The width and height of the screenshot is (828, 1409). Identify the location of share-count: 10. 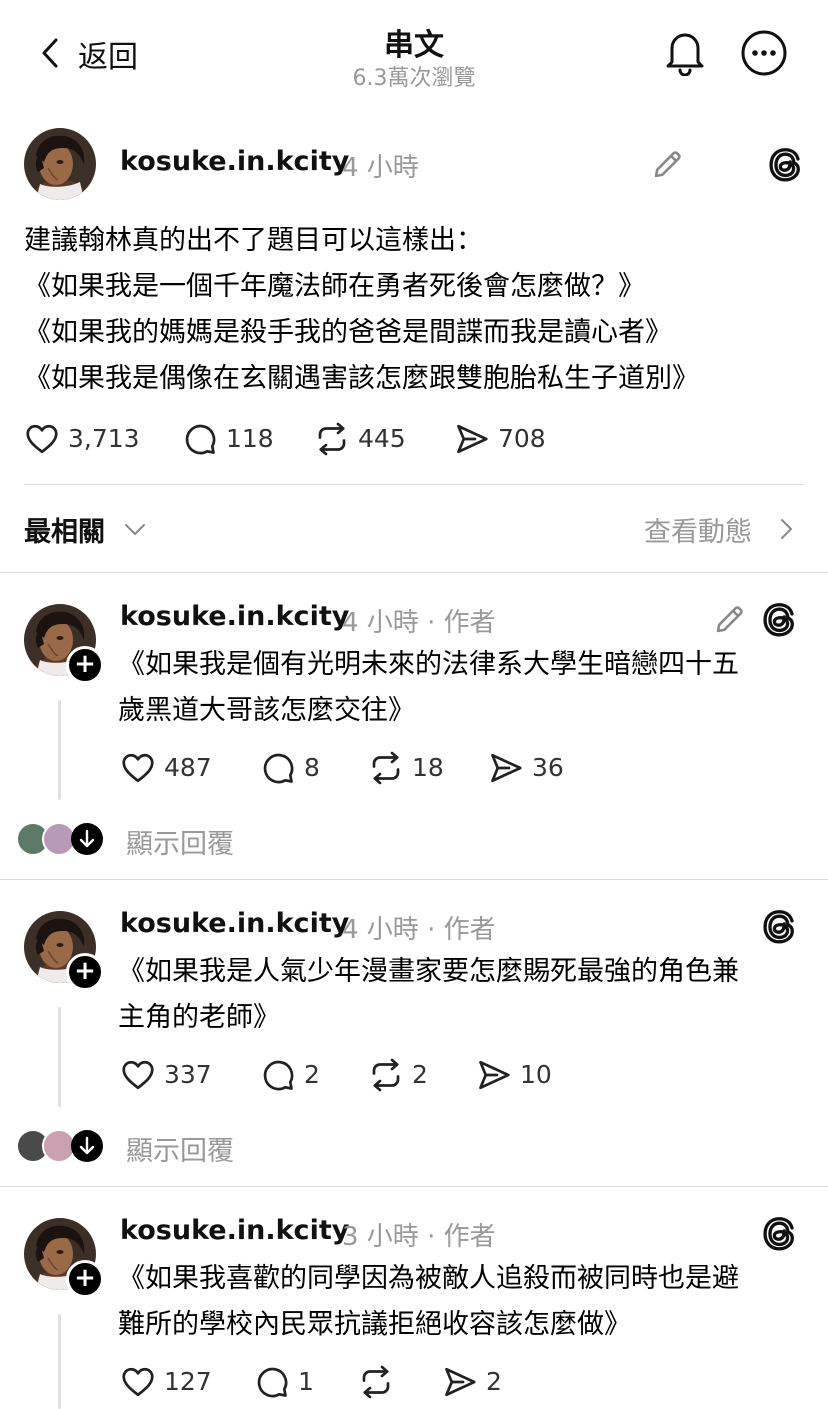
(536, 1074).